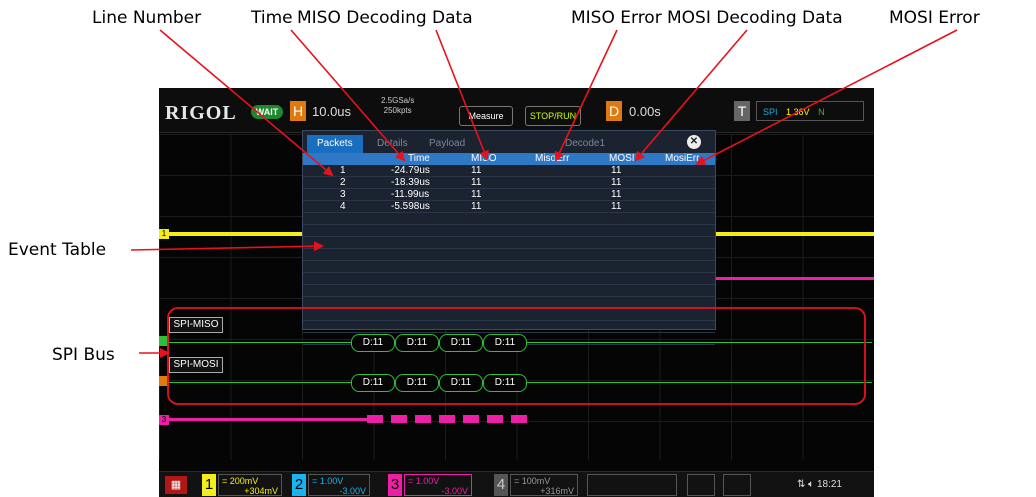 This screenshot has width=1036, height=497. I want to click on stop-run-button: STOP/RUN, so click(553, 116).